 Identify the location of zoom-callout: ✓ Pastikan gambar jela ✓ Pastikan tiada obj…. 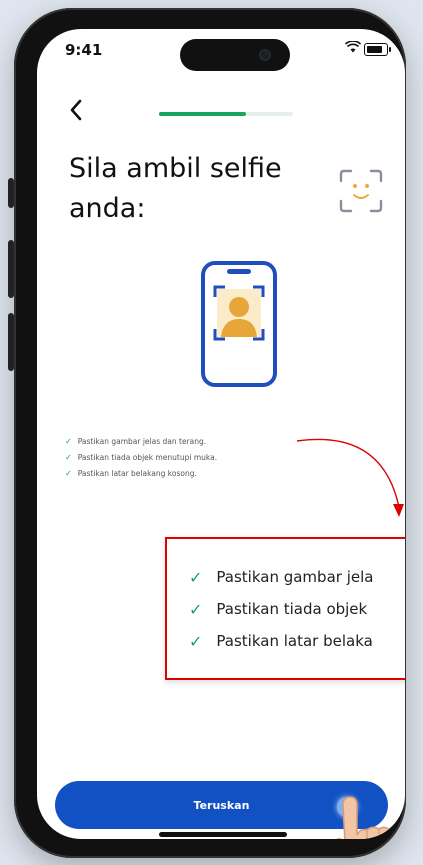
(285, 608).